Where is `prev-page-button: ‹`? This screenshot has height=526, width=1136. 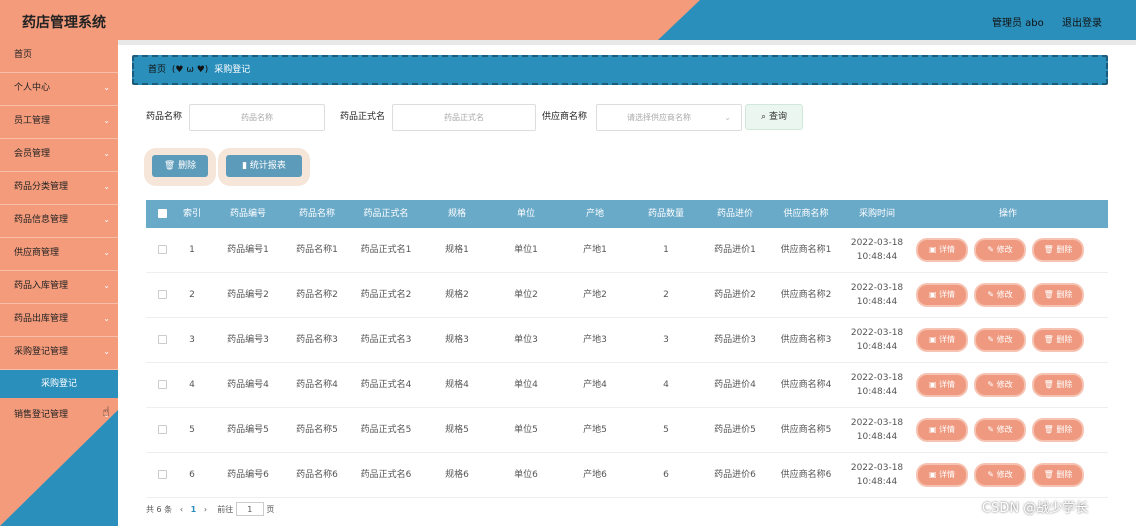
prev-page-button: ‹ is located at coordinates (181, 509).